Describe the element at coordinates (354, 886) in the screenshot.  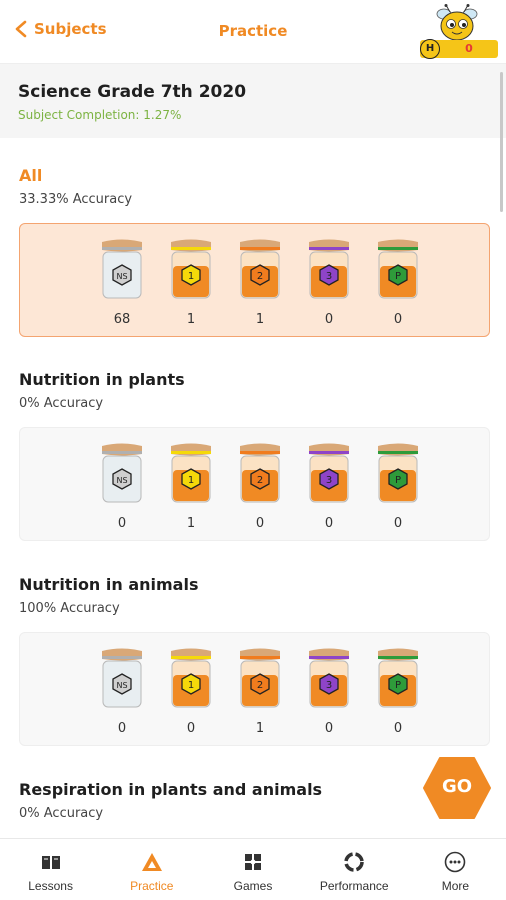
I see `tab-label: Performance` at that location.